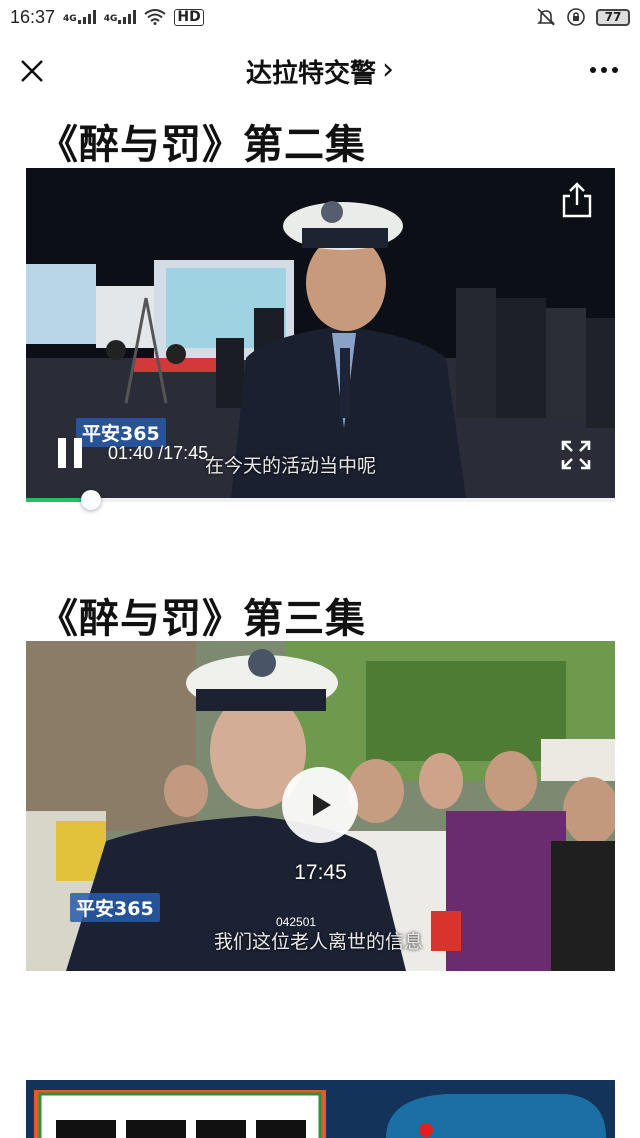 The height and width of the screenshot is (1138, 640). Describe the element at coordinates (388, 69) in the screenshot. I see `chevron-right-icon: ›` at that location.